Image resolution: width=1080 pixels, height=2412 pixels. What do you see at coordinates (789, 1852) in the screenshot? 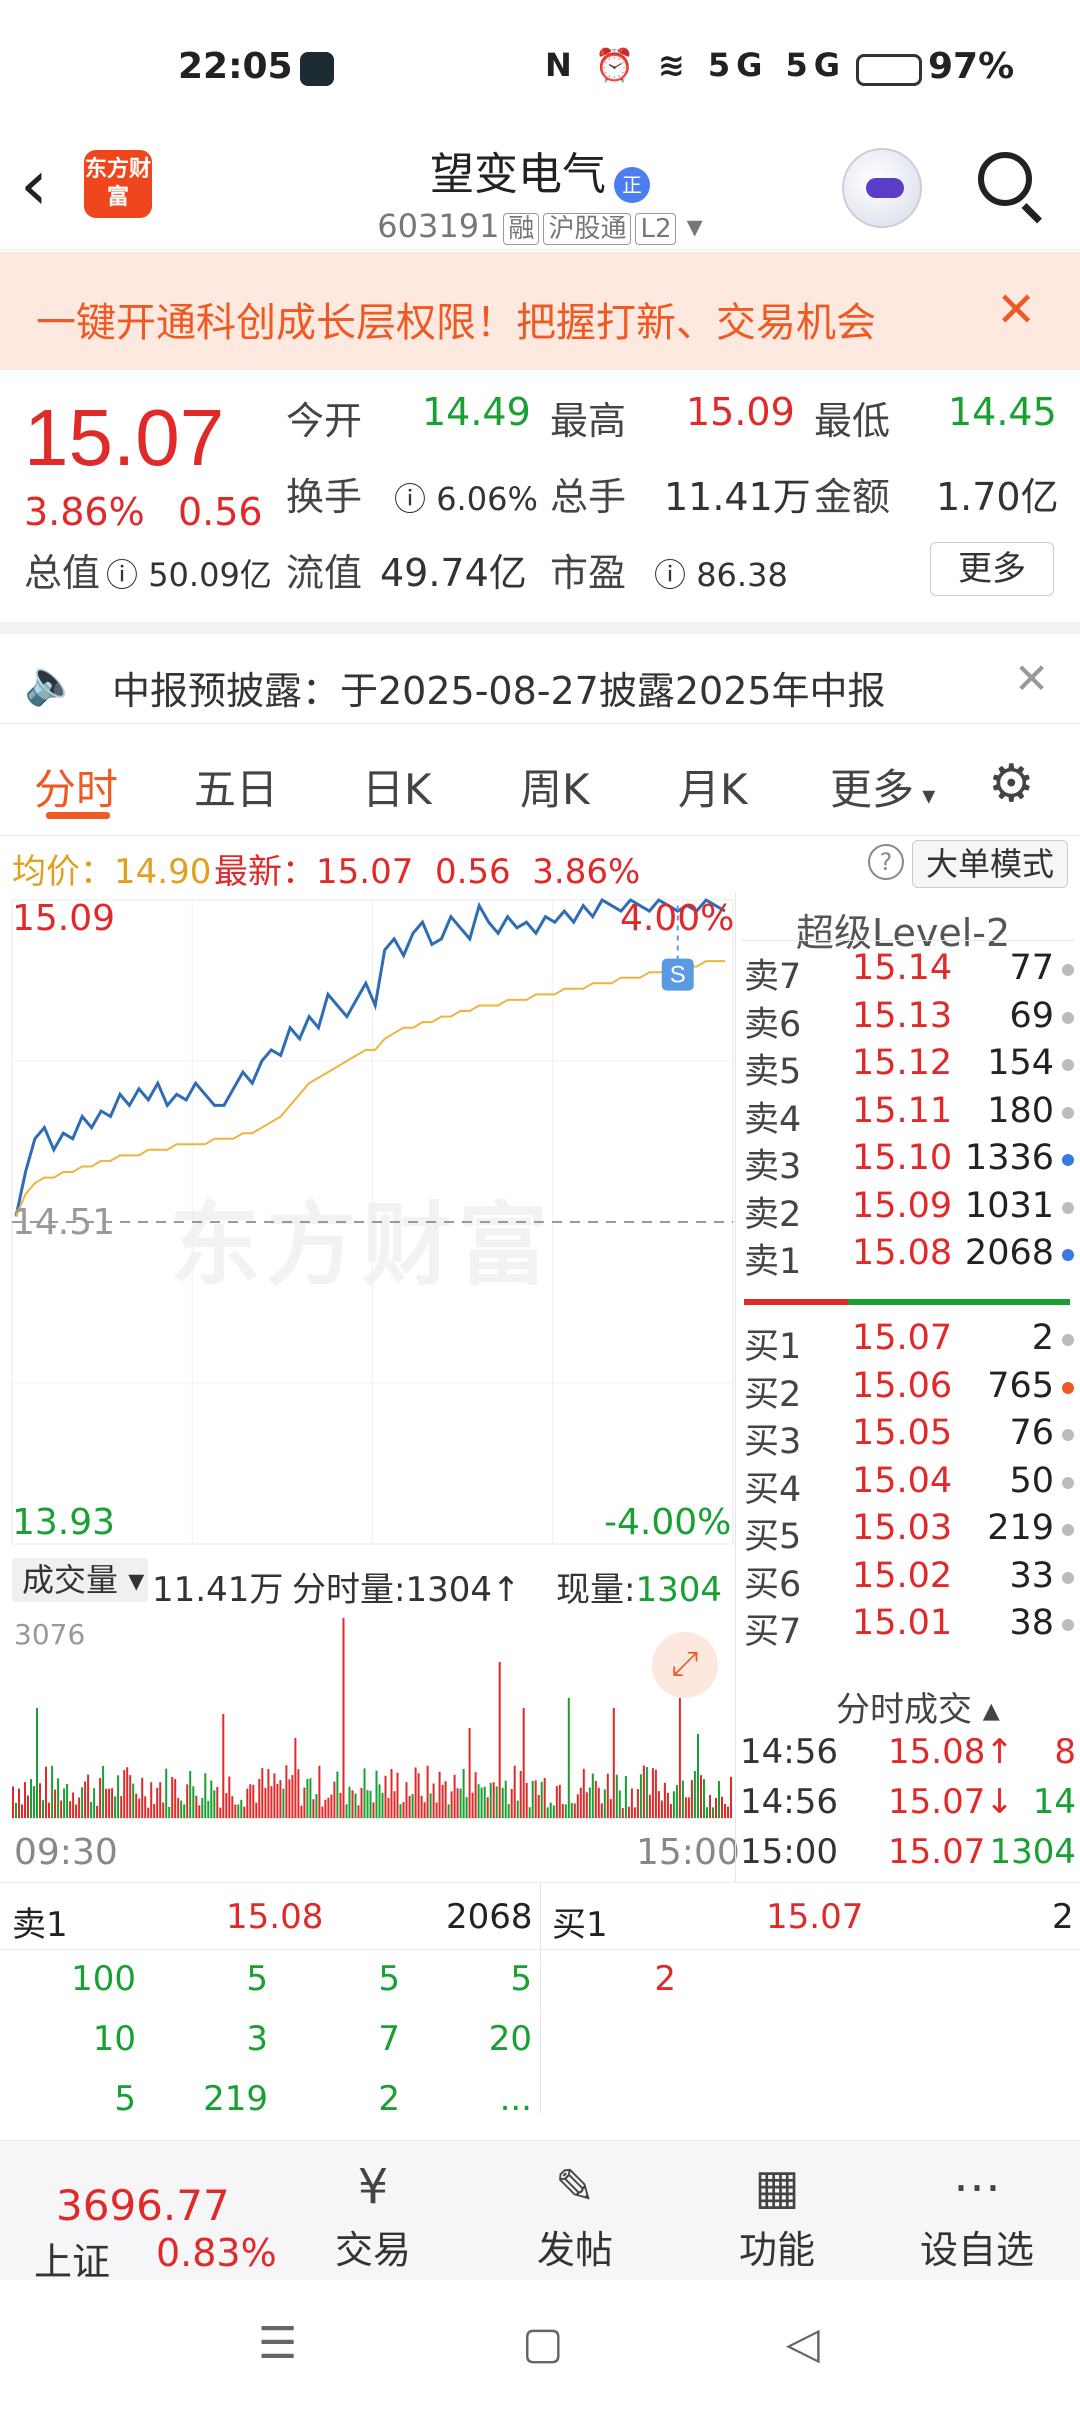
I see `trade-time: 15:00` at bounding box center [789, 1852].